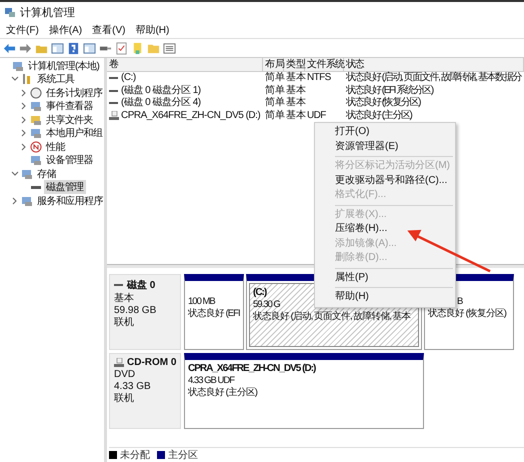 Image resolution: width=524 pixels, height=462 pixels. What do you see at coordinates (379, 116) in the screenshot?
I see `table-cell-text: 状态良好 (主分区)` at bounding box center [379, 116].